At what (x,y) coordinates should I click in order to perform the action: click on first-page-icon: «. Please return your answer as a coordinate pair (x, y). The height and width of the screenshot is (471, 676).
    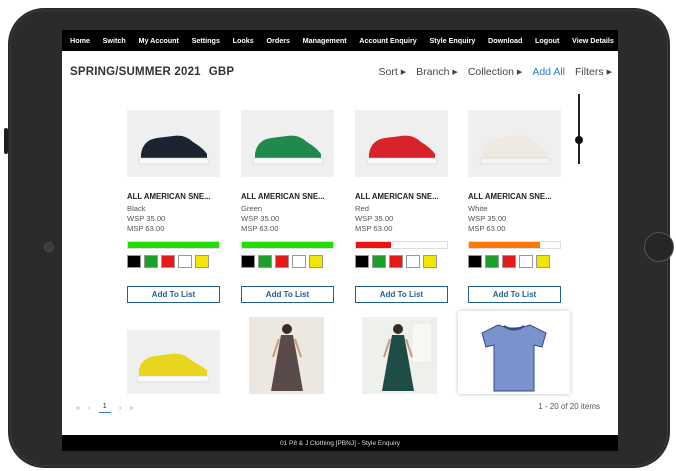
    Looking at the image, I should click on (78, 407).